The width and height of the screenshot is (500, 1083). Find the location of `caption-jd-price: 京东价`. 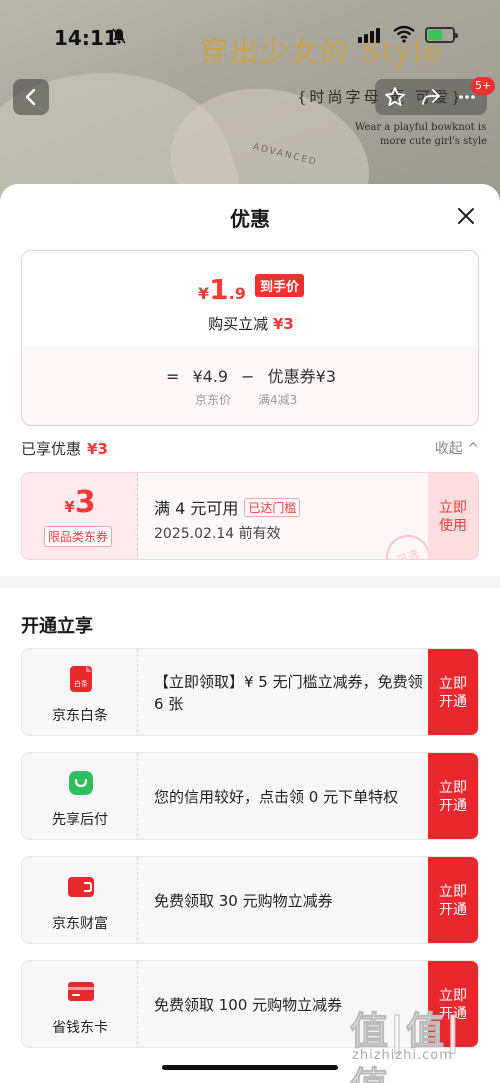

caption-jd-price: 京东价 is located at coordinates (213, 400).